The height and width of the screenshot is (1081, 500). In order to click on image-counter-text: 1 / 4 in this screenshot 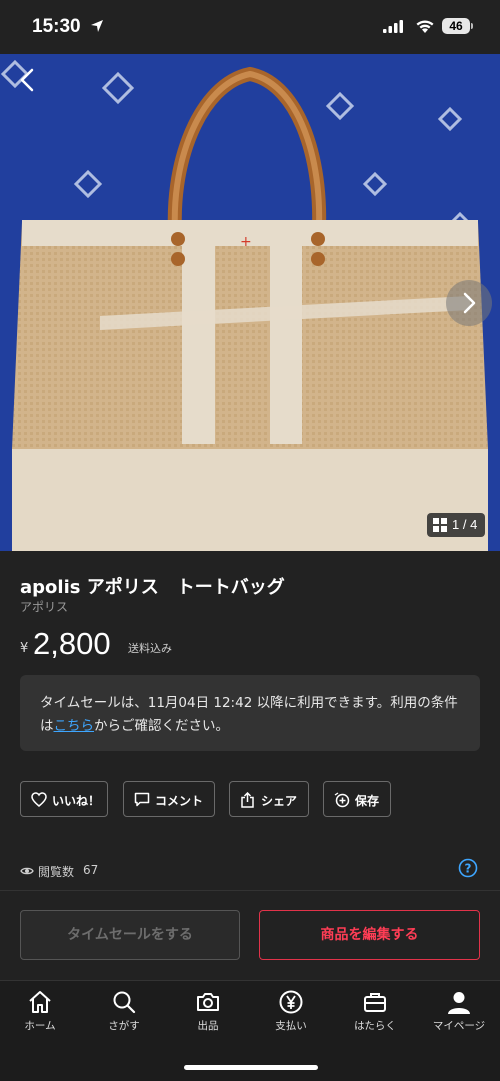, I will do `click(465, 524)`.